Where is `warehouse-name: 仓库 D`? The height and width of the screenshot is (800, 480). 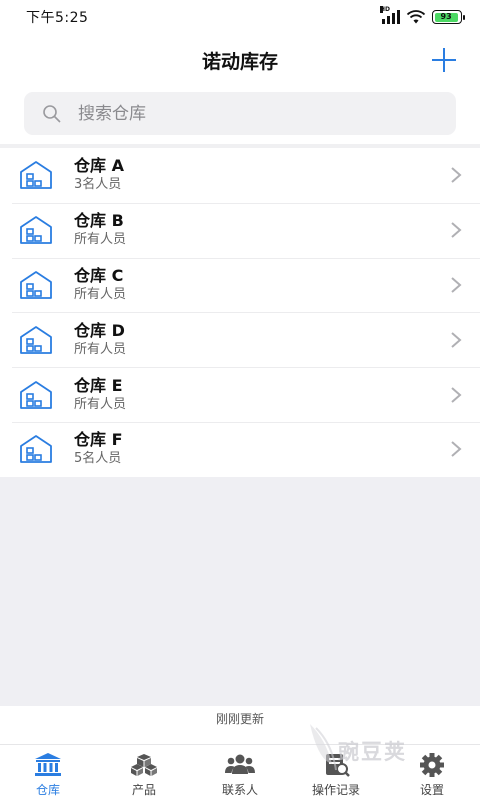
warehouse-name: 仓库 D is located at coordinates (99, 330).